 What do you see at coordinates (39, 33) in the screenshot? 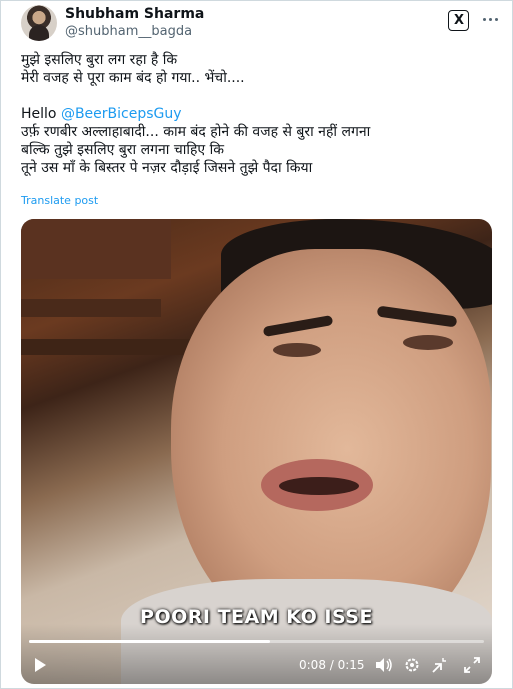
I see `avatar-figure` at bounding box center [39, 33].